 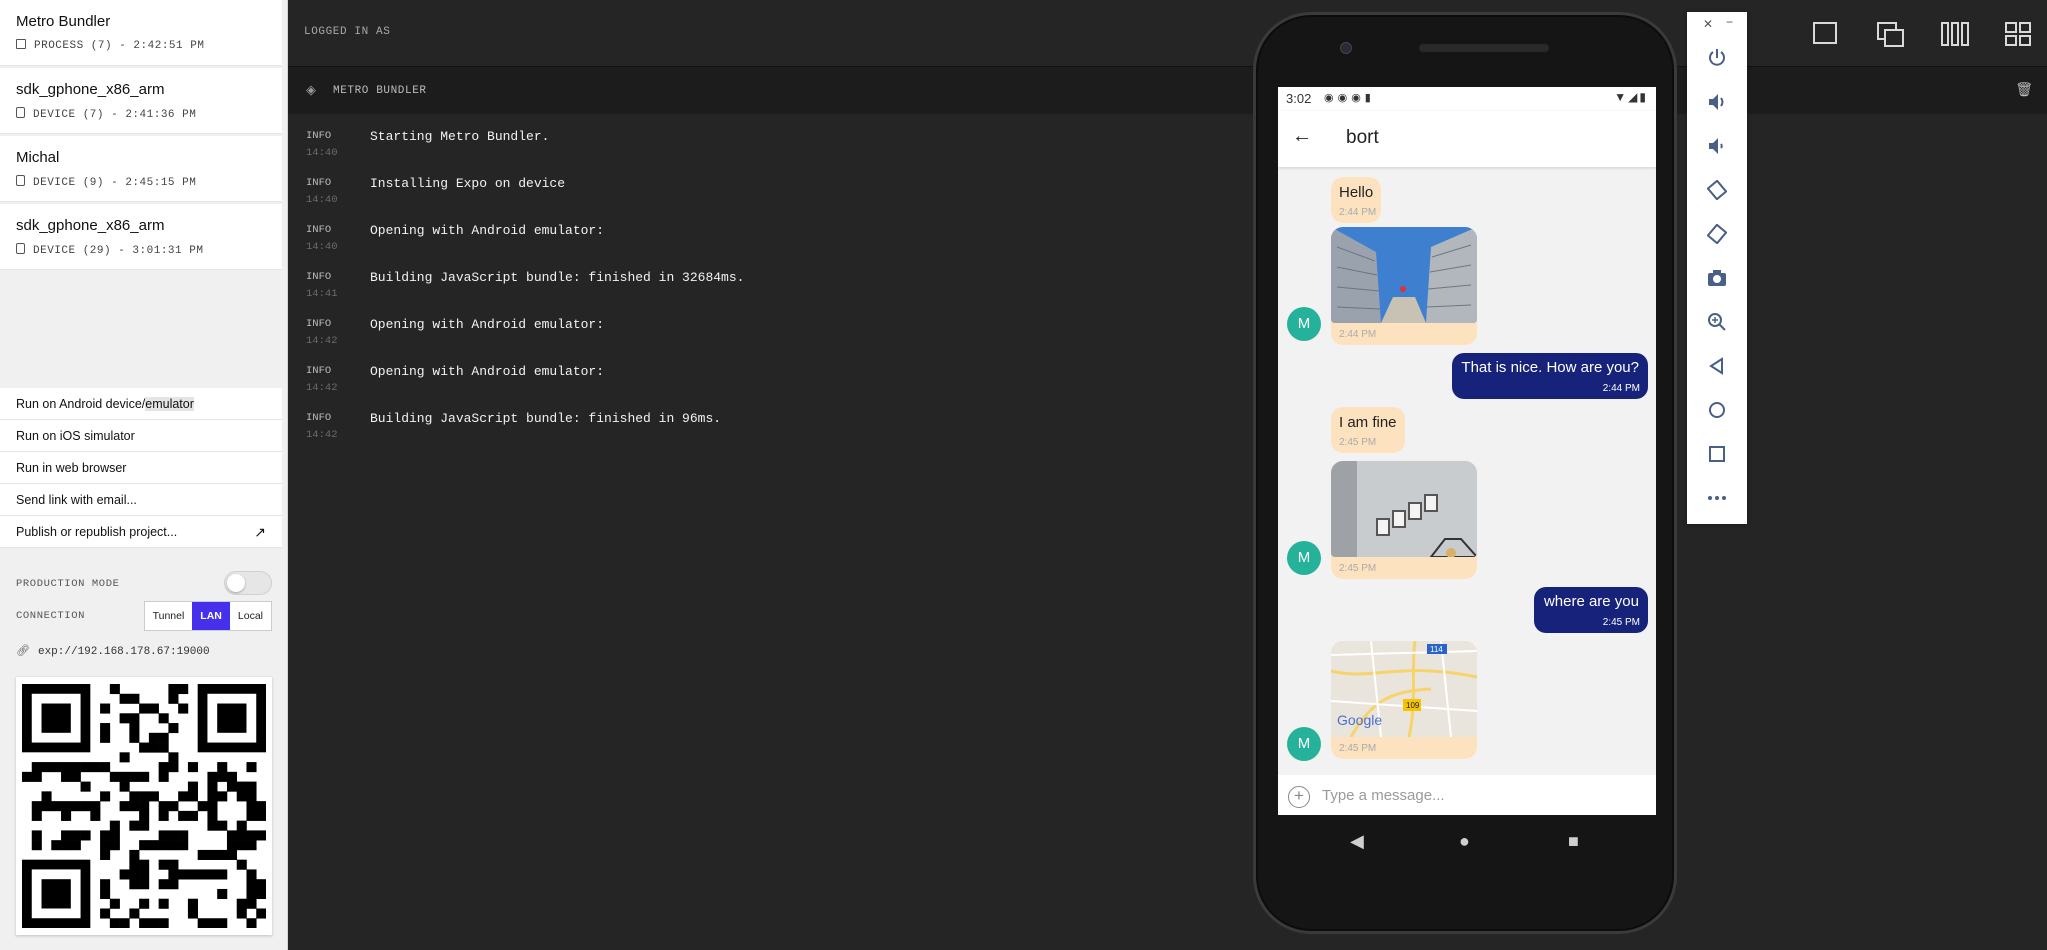 What do you see at coordinates (1299, 98) in the screenshot?
I see `status-clock: 3:02` at bounding box center [1299, 98].